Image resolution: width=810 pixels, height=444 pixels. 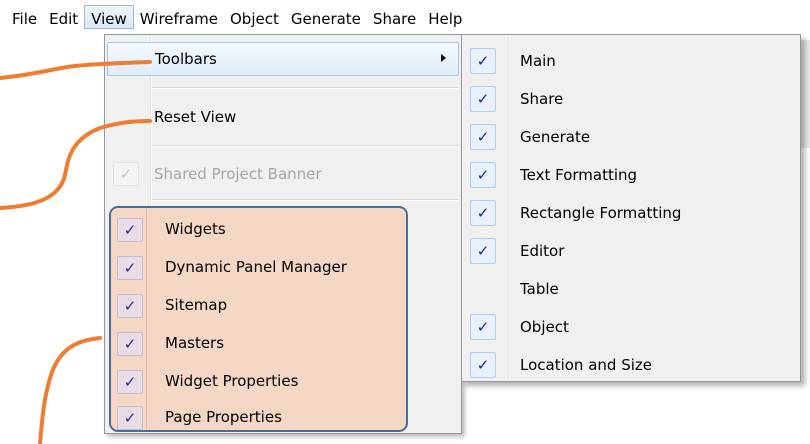 What do you see at coordinates (186, 59) in the screenshot?
I see `menu-item-label: Toolbars` at bounding box center [186, 59].